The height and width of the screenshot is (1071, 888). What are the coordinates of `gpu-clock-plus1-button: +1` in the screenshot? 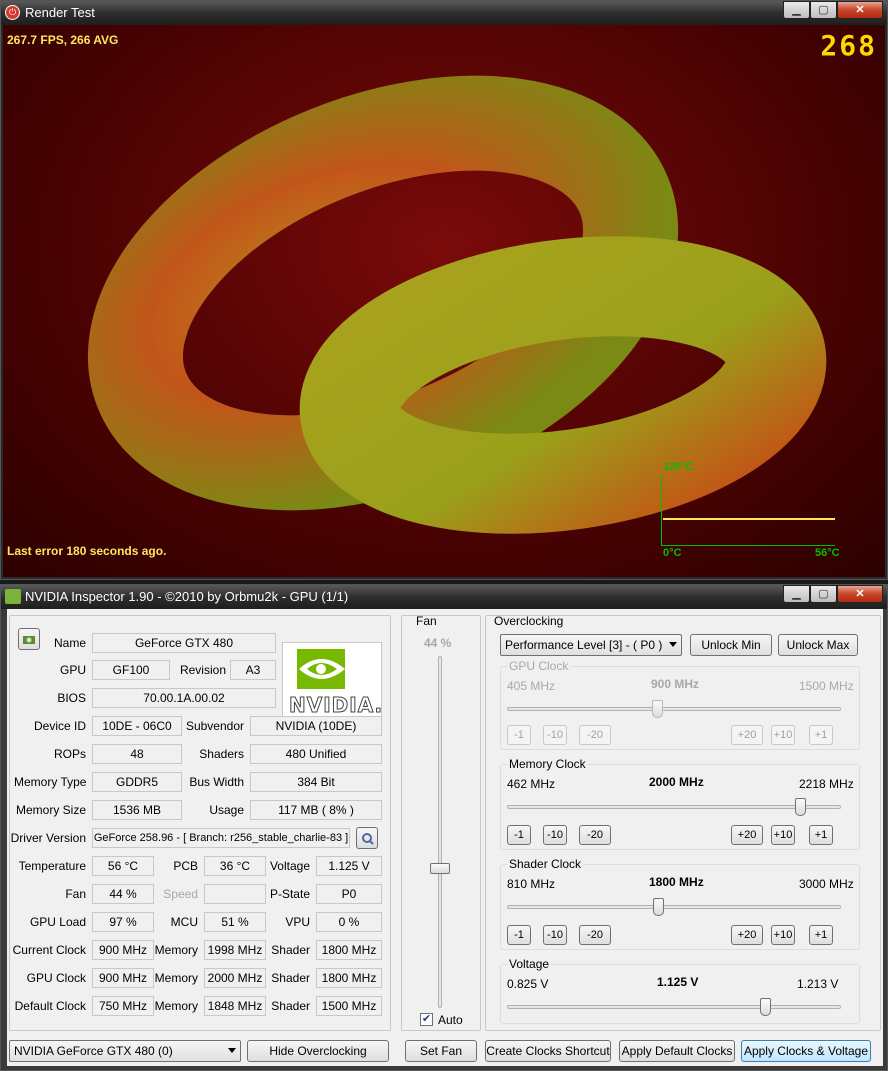 It's located at (821, 735).